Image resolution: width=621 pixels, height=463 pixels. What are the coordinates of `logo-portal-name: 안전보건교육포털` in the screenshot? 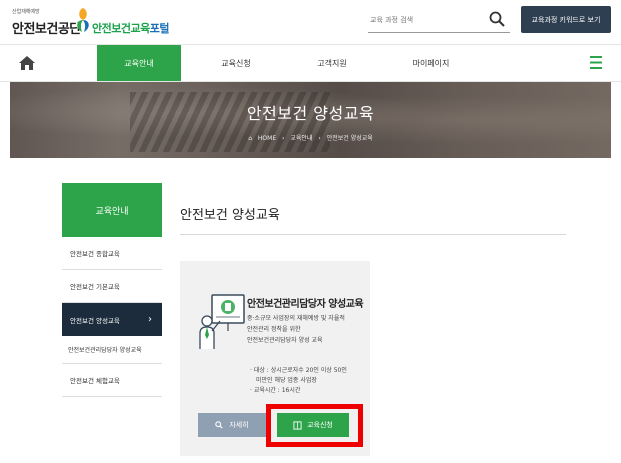 It's located at (130, 28).